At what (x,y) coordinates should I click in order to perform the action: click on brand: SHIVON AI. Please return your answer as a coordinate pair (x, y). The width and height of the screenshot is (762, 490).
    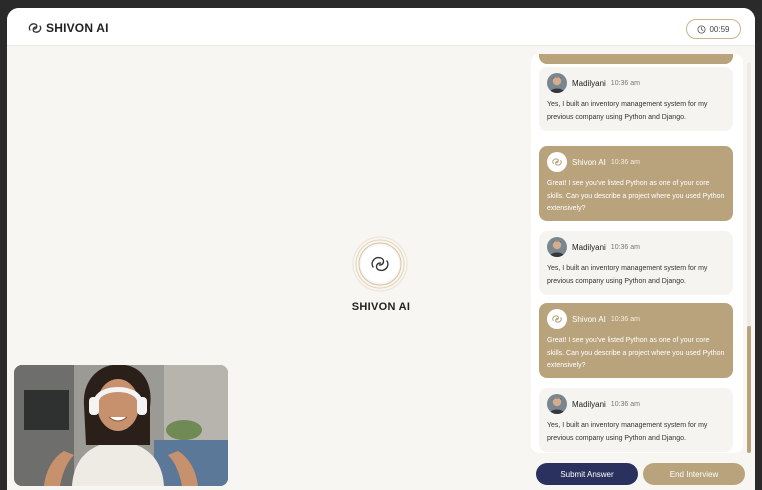
    Looking at the image, I should click on (68, 28).